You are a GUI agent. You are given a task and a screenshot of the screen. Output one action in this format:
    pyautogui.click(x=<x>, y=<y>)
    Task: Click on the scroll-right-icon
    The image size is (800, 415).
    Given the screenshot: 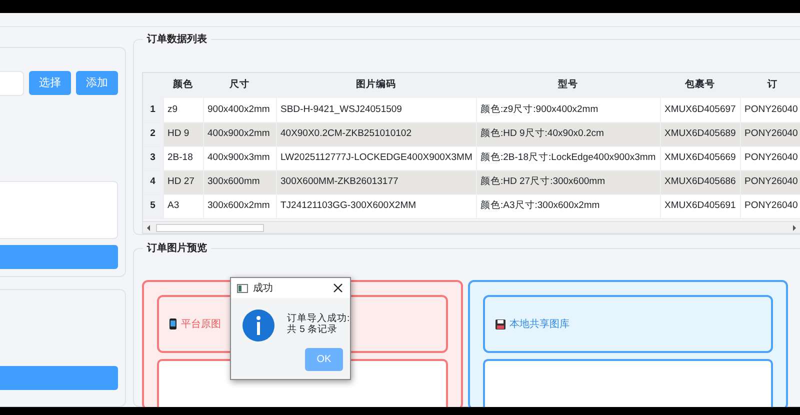 What is the action you would take?
    pyautogui.click(x=794, y=228)
    